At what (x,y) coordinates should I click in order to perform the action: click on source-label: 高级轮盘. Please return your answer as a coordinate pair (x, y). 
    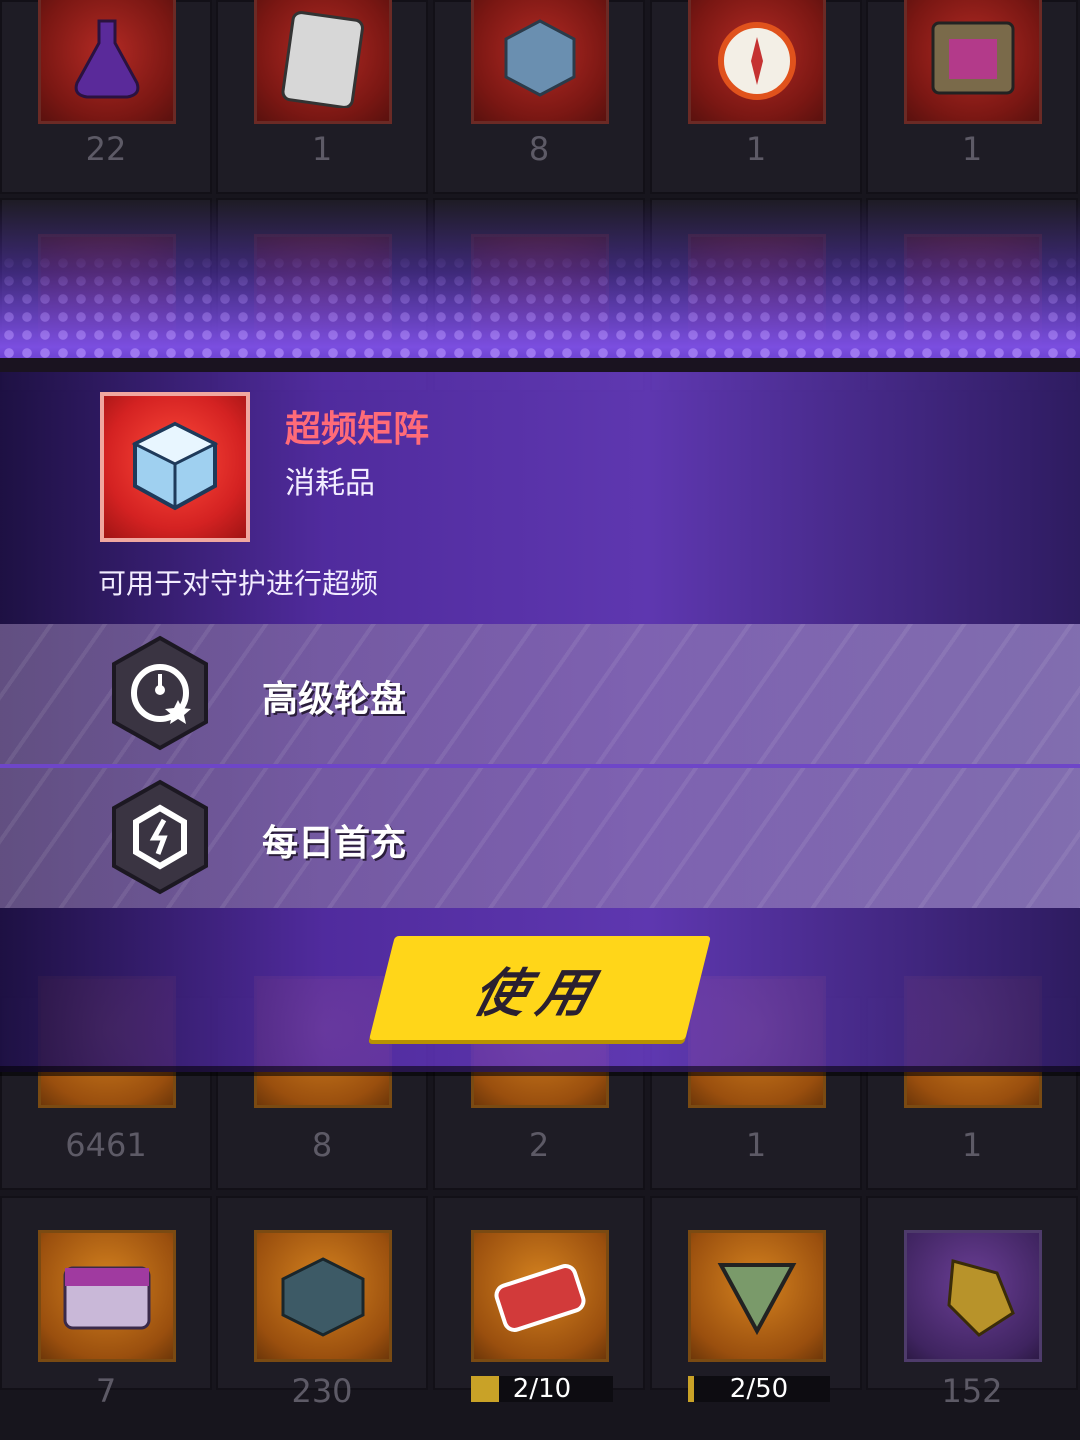
    Looking at the image, I should click on (334, 699).